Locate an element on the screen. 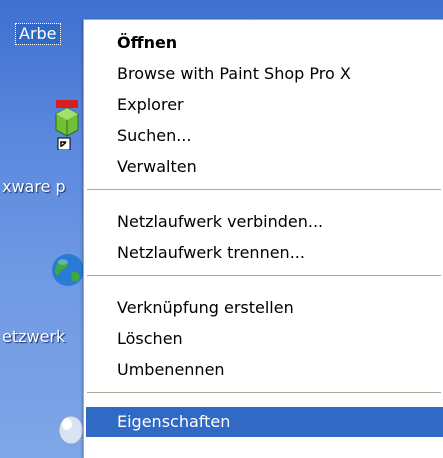  menu-item-oeffnen: Öffnen is located at coordinates (264, 43).